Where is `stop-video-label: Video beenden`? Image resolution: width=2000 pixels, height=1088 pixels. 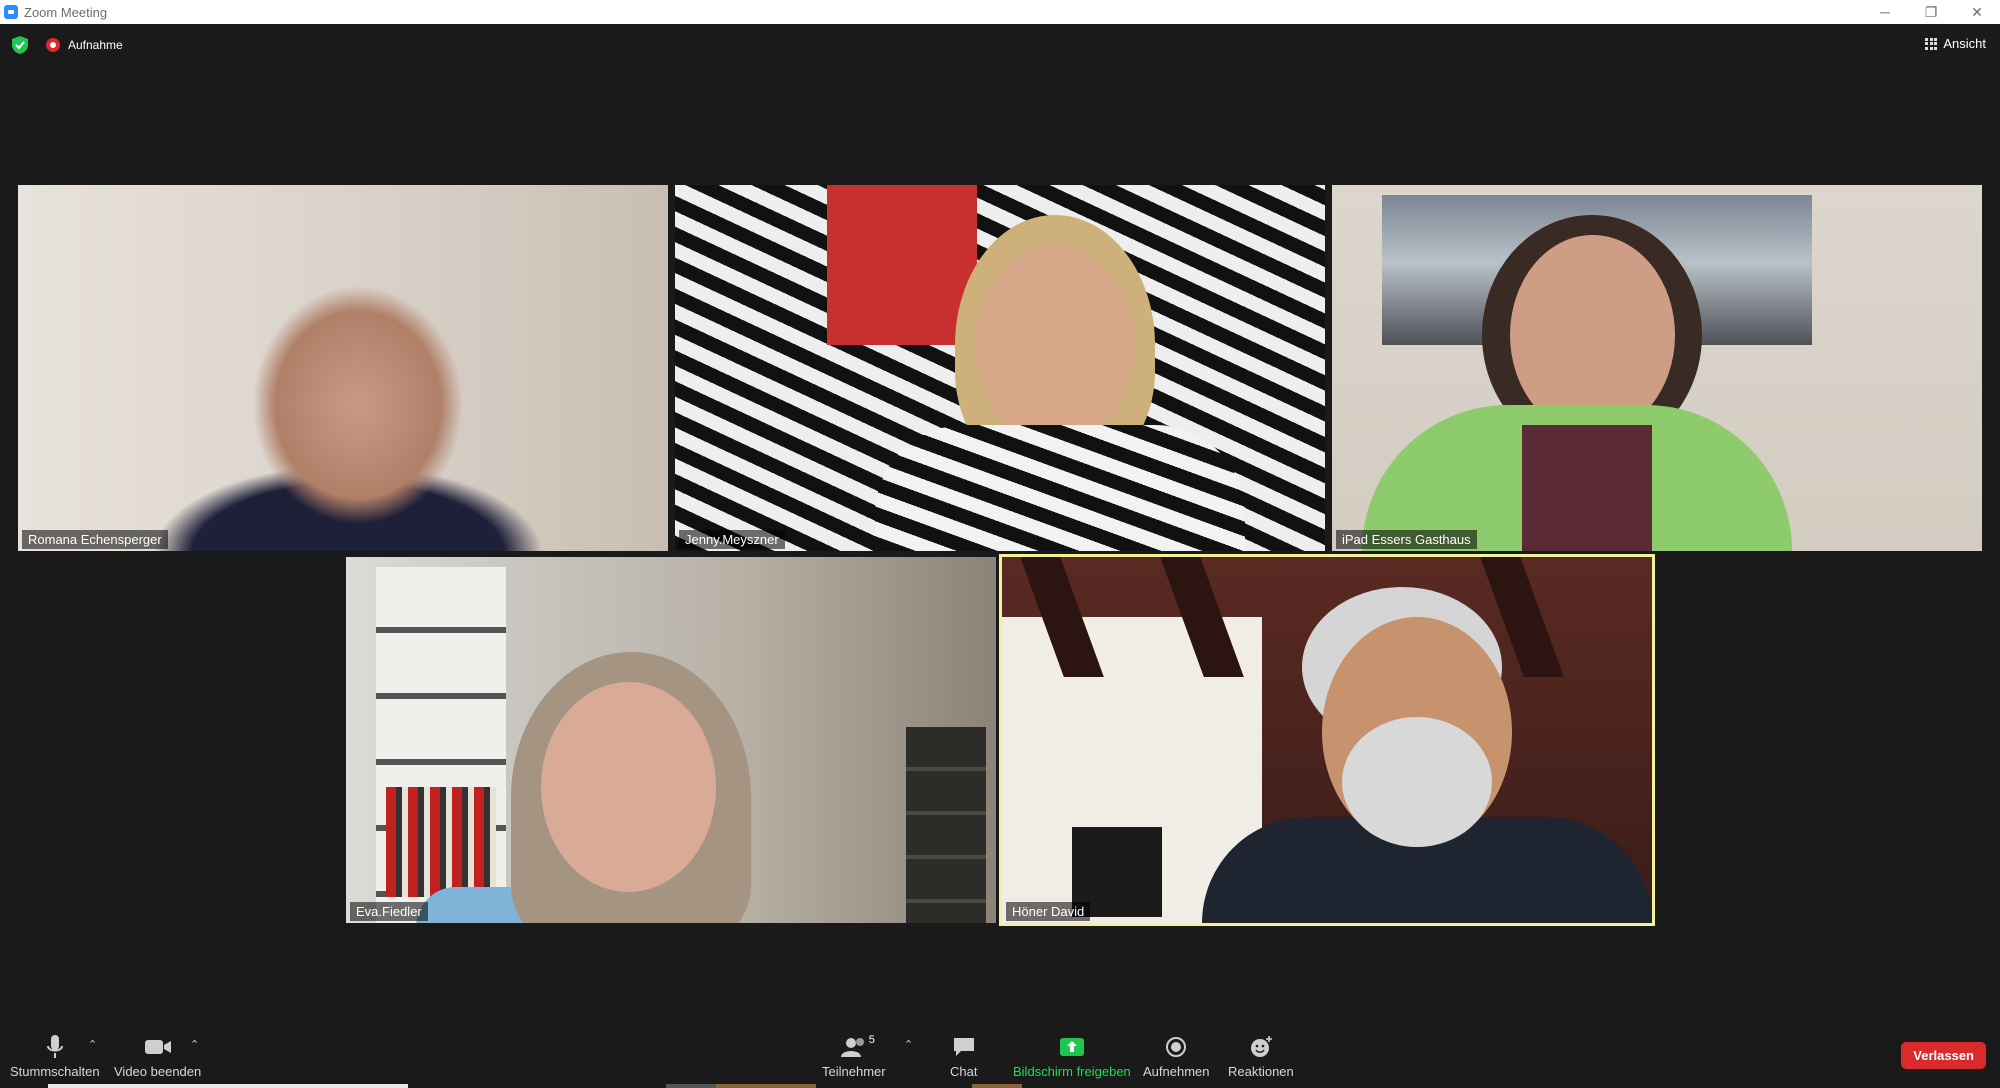
stop-video-label: Video beenden is located at coordinates (158, 1071).